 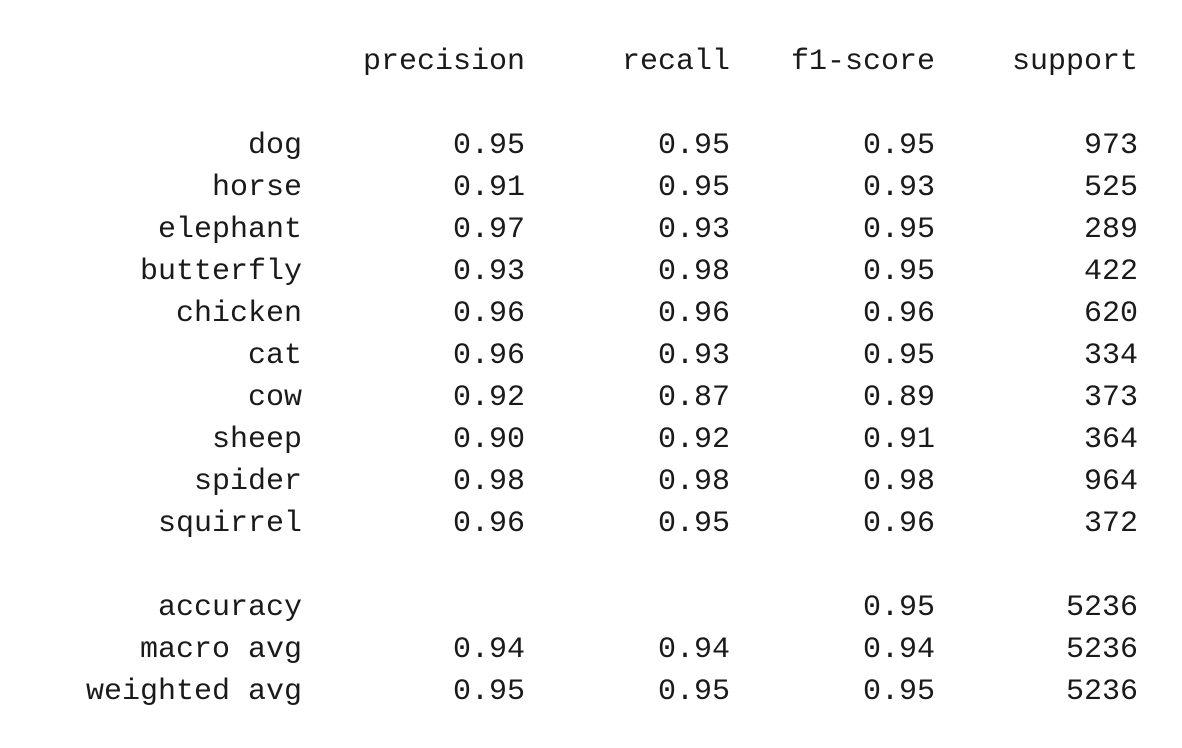 I want to click on row-f1-score: 0.93, so click(x=898, y=188).